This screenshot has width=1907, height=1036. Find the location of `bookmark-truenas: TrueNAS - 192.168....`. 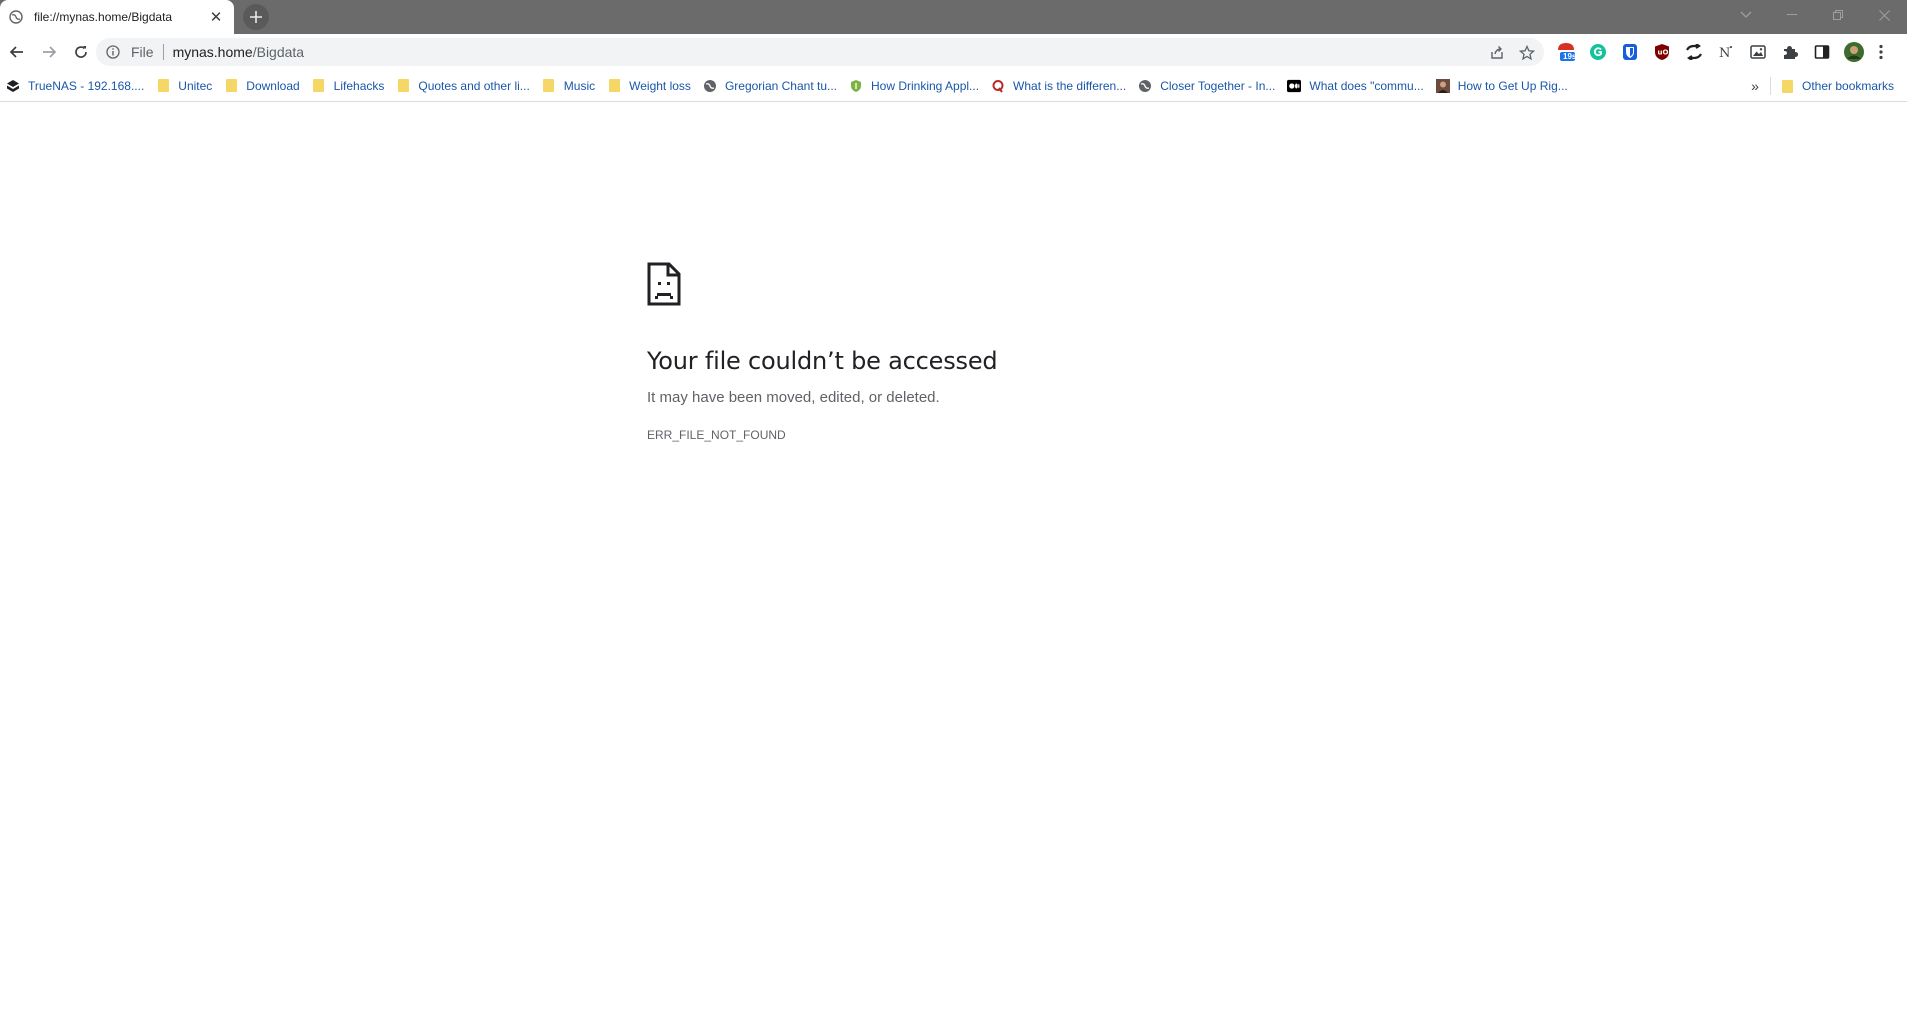

bookmark-truenas: TrueNAS - 192.168.... is located at coordinates (75, 86).